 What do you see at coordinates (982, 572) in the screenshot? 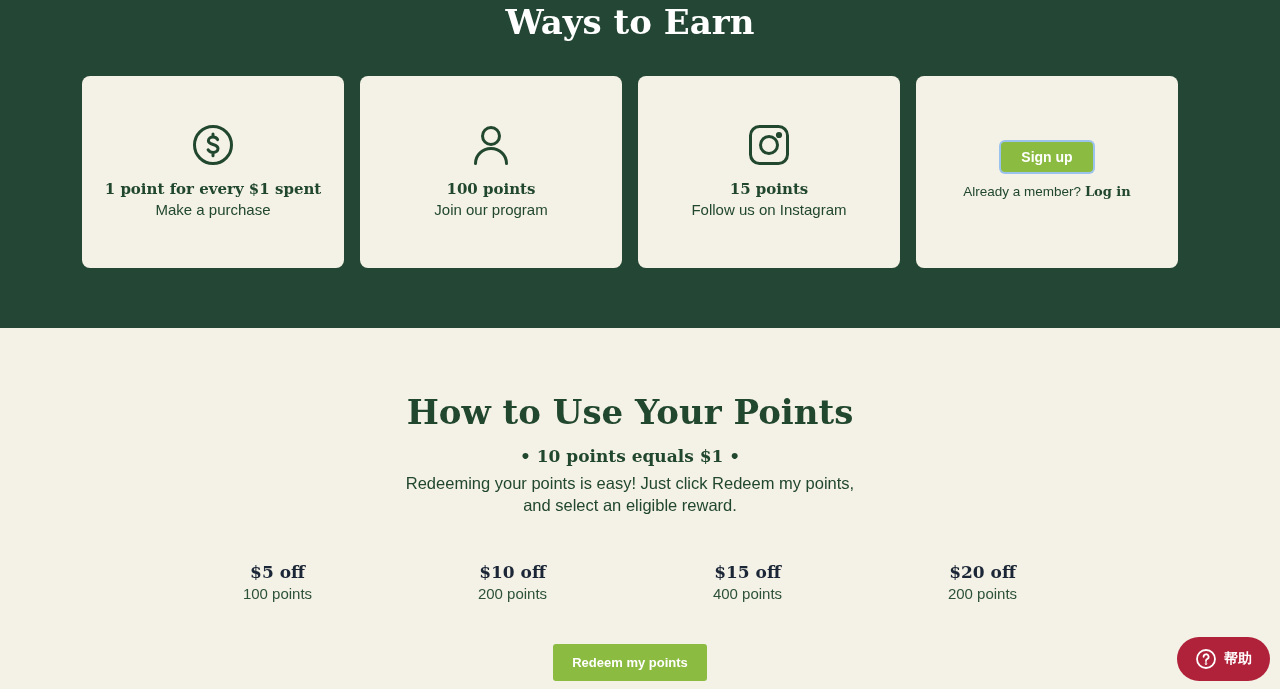
I see `reward-title: $20 off` at bounding box center [982, 572].